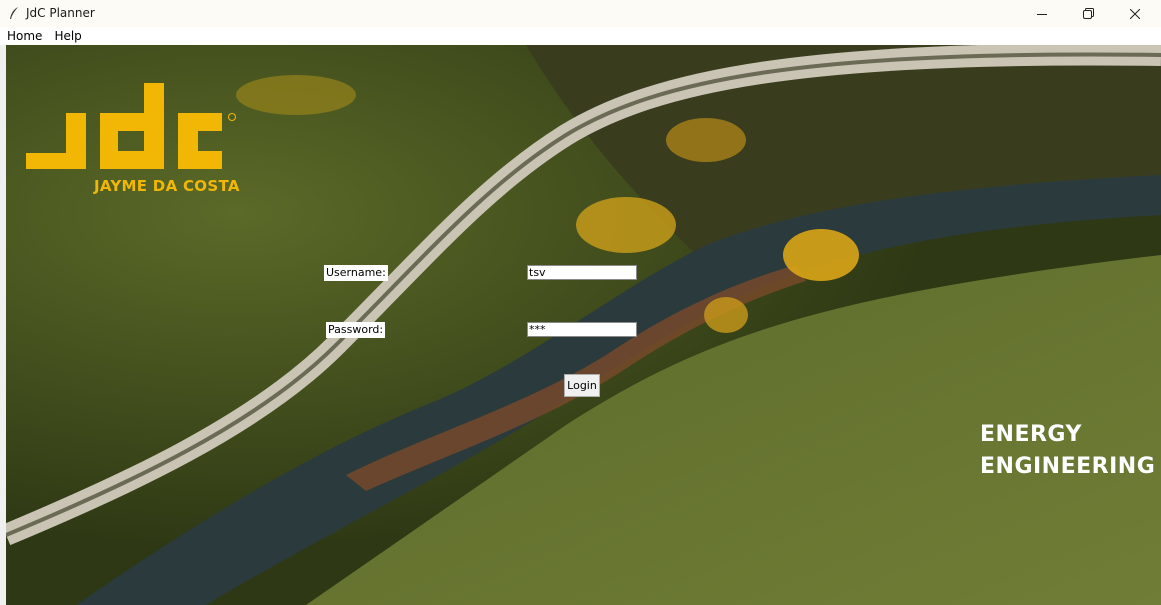 This screenshot has width=1161, height=605. What do you see at coordinates (1031, 434) in the screenshot?
I see `tagline-line1: ENERGY` at bounding box center [1031, 434].